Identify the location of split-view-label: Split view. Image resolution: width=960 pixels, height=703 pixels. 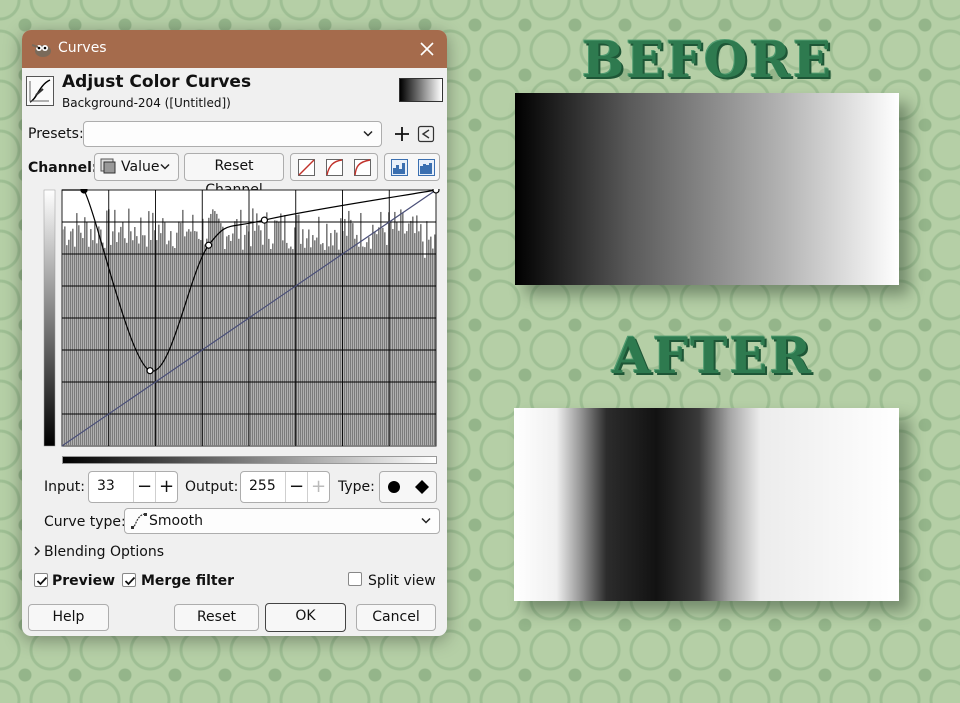
(402, 581).